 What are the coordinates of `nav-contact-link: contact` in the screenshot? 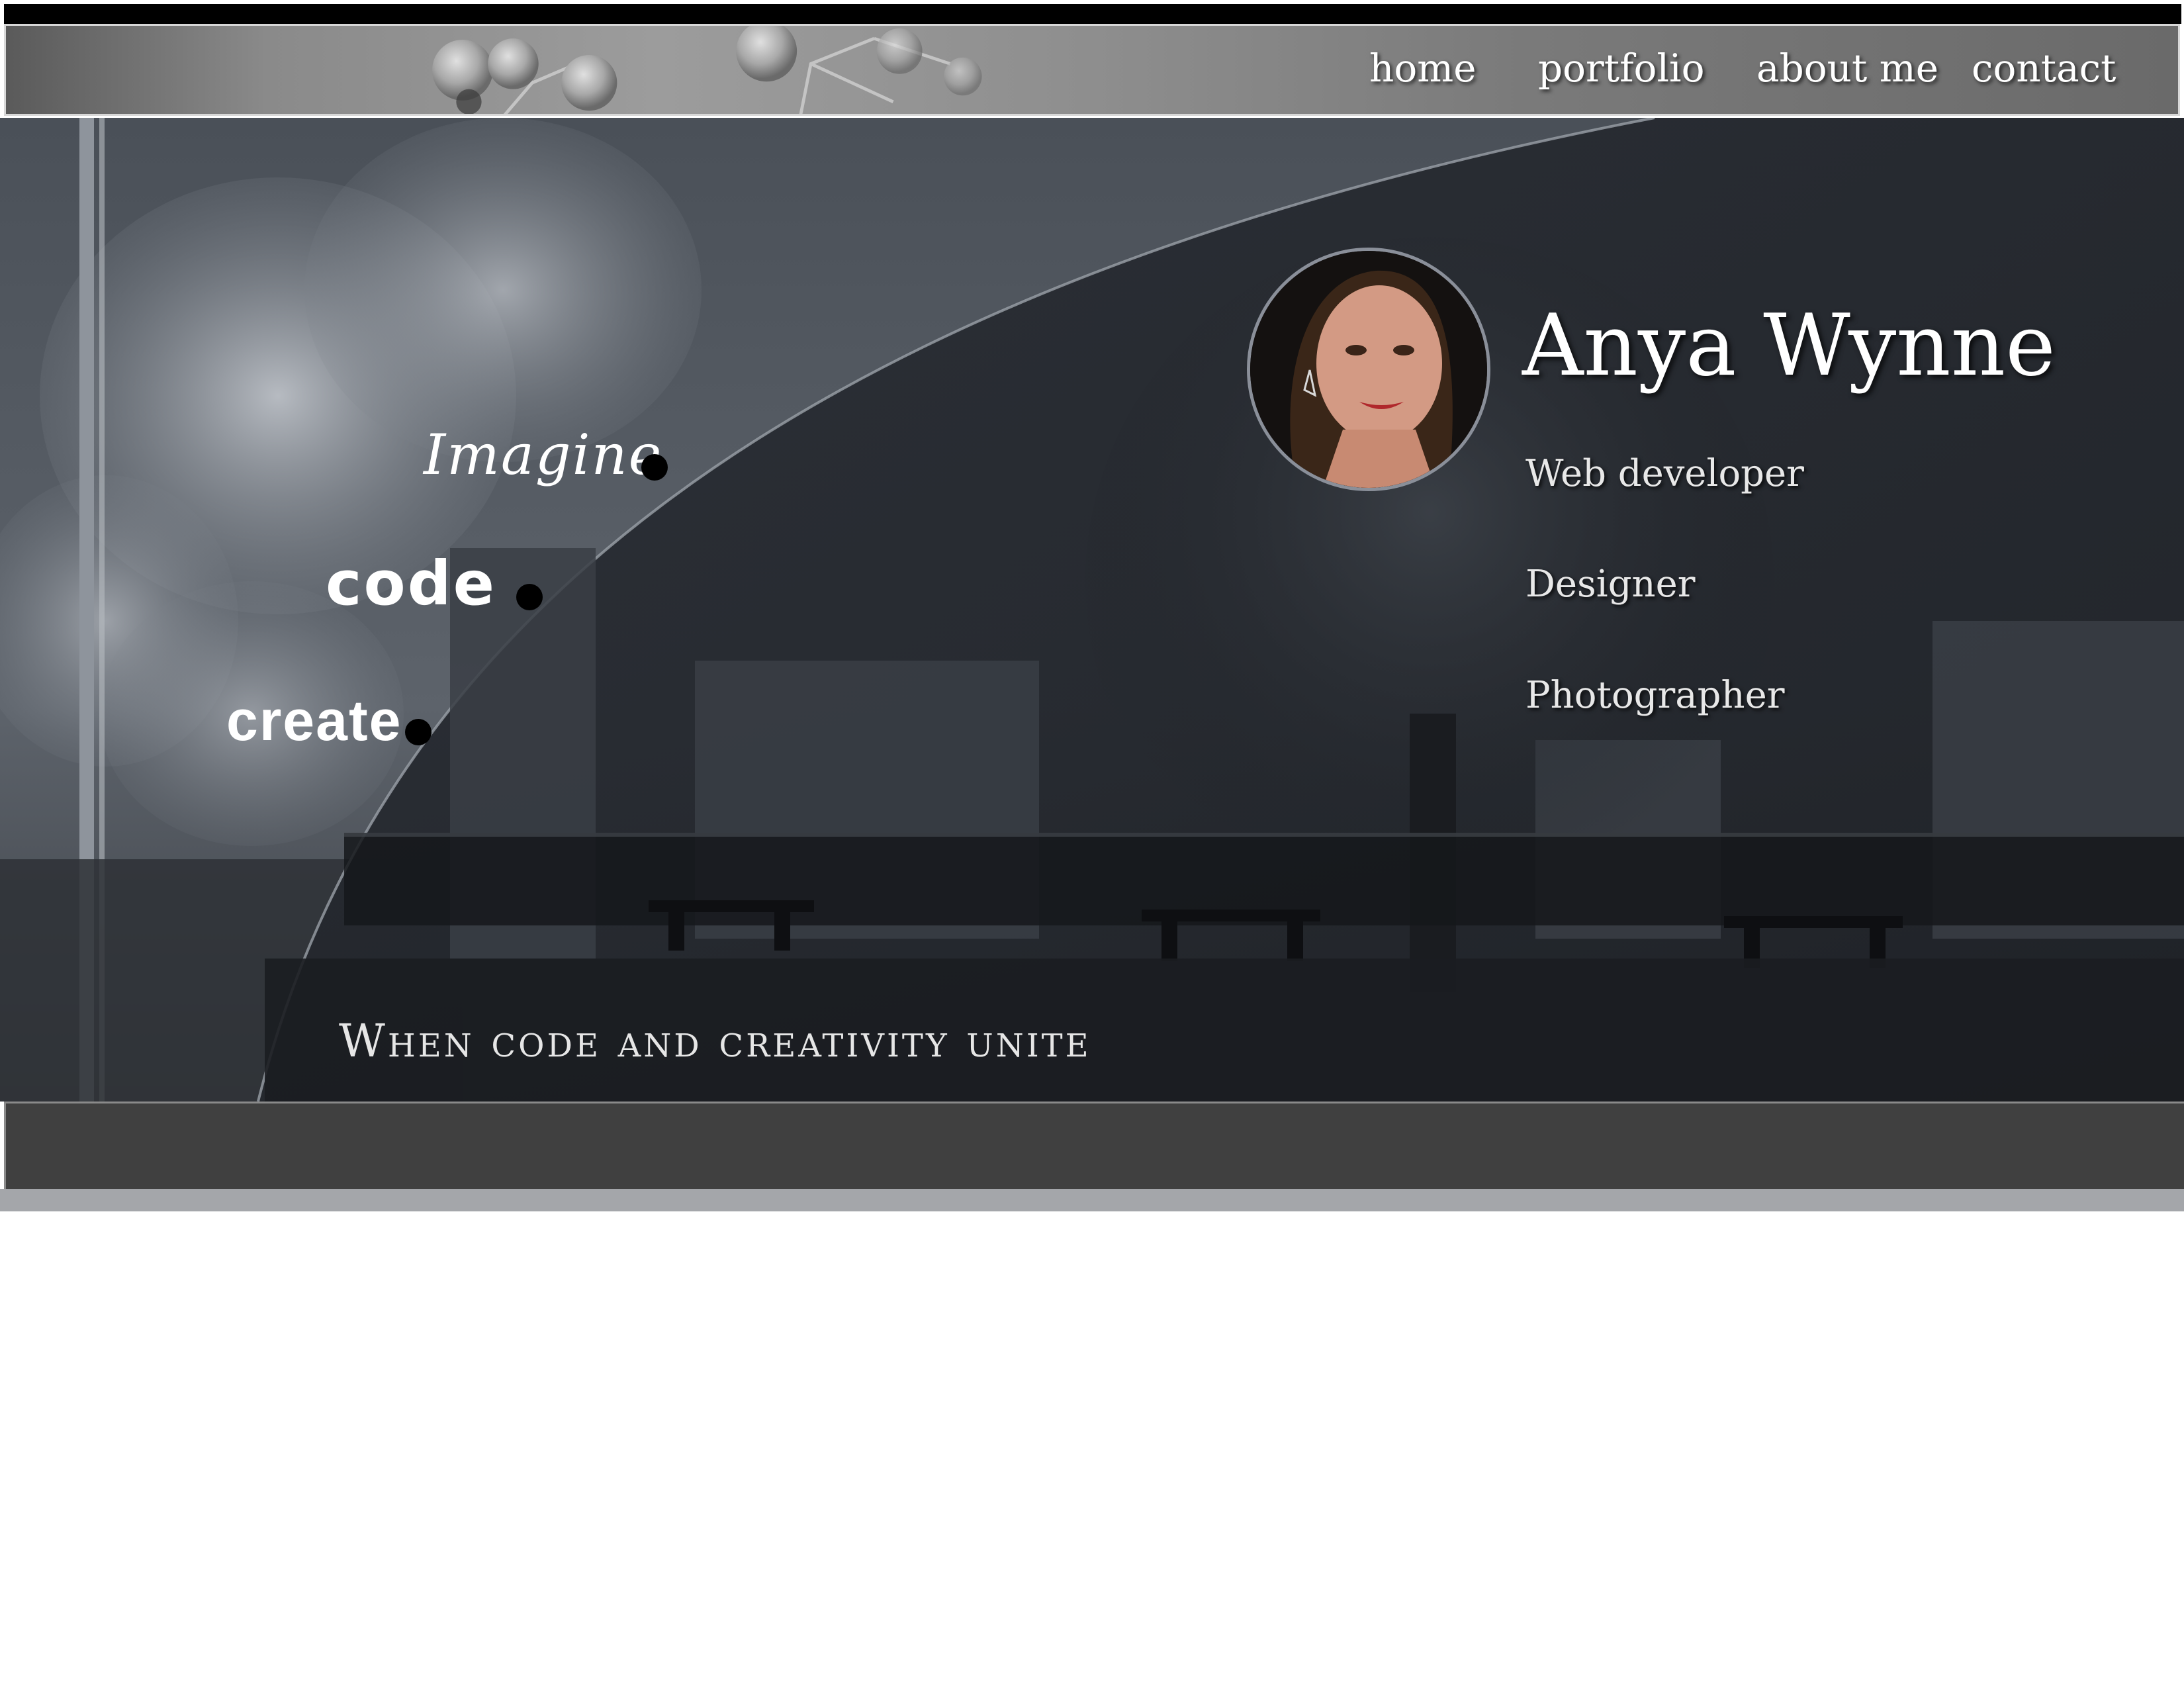 It's located at (2044, 68).